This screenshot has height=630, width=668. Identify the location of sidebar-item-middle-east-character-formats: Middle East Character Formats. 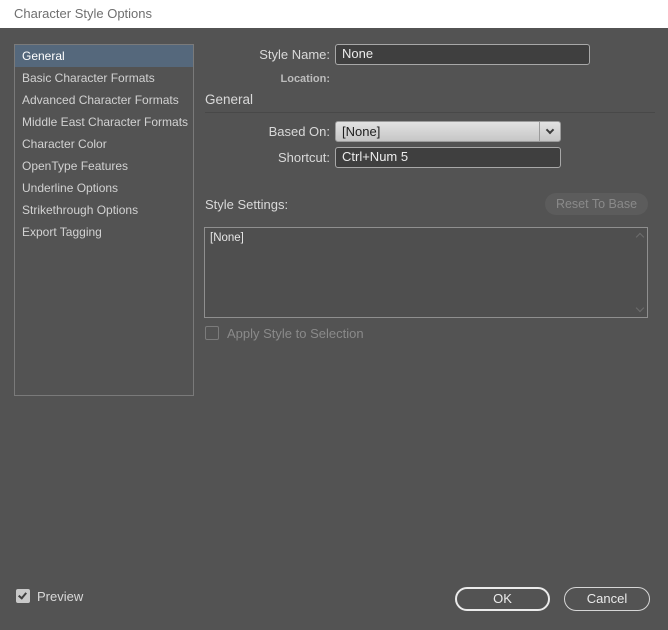
(104, 122).